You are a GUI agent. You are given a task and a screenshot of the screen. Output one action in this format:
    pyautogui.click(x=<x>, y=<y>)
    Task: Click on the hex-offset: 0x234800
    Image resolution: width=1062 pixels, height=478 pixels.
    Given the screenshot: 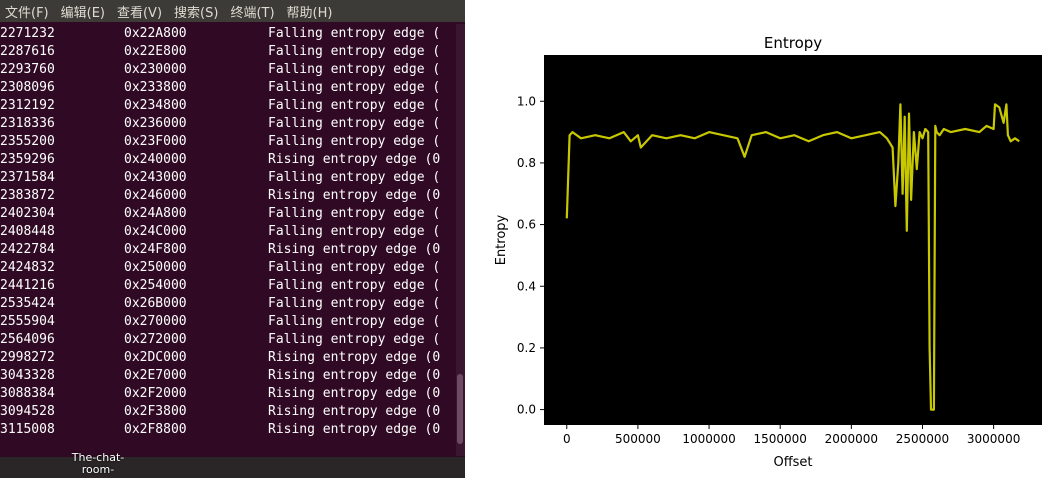 What is the action you would take?
    pyautogui.click(x=155, y=105)
    